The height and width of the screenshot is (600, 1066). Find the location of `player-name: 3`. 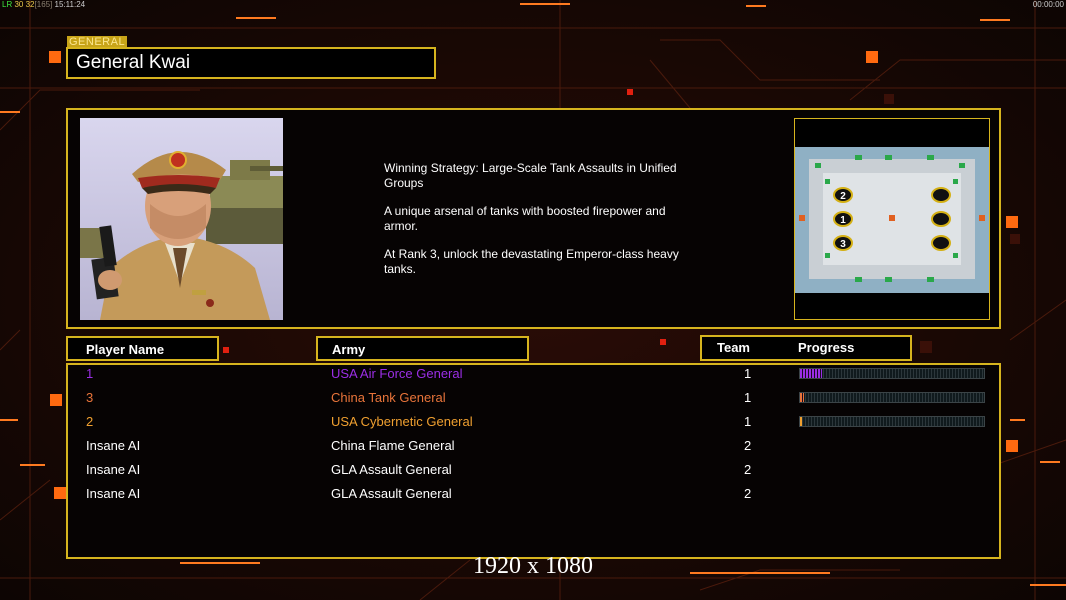

player-name: 3 is located at coordinates (90, 397).